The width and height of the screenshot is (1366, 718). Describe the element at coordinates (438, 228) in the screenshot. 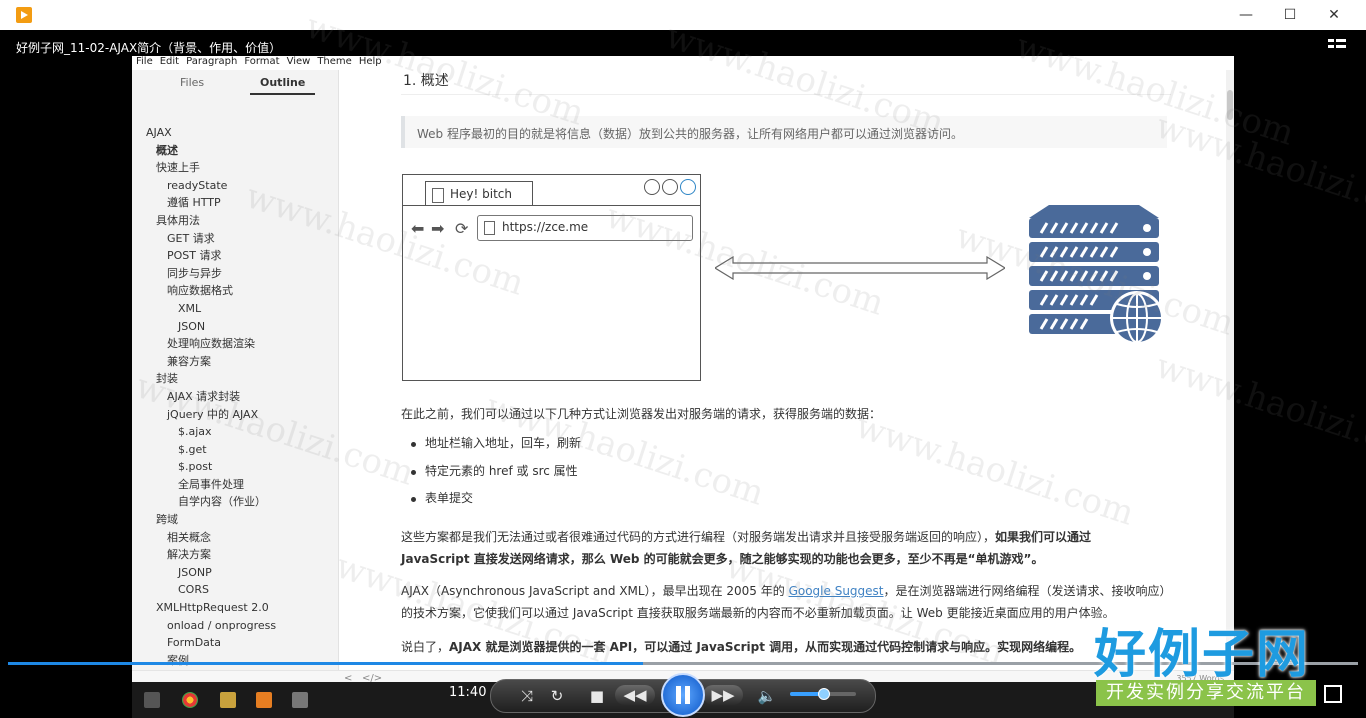

I see `forward-arrow-icon: ➡` at that location.